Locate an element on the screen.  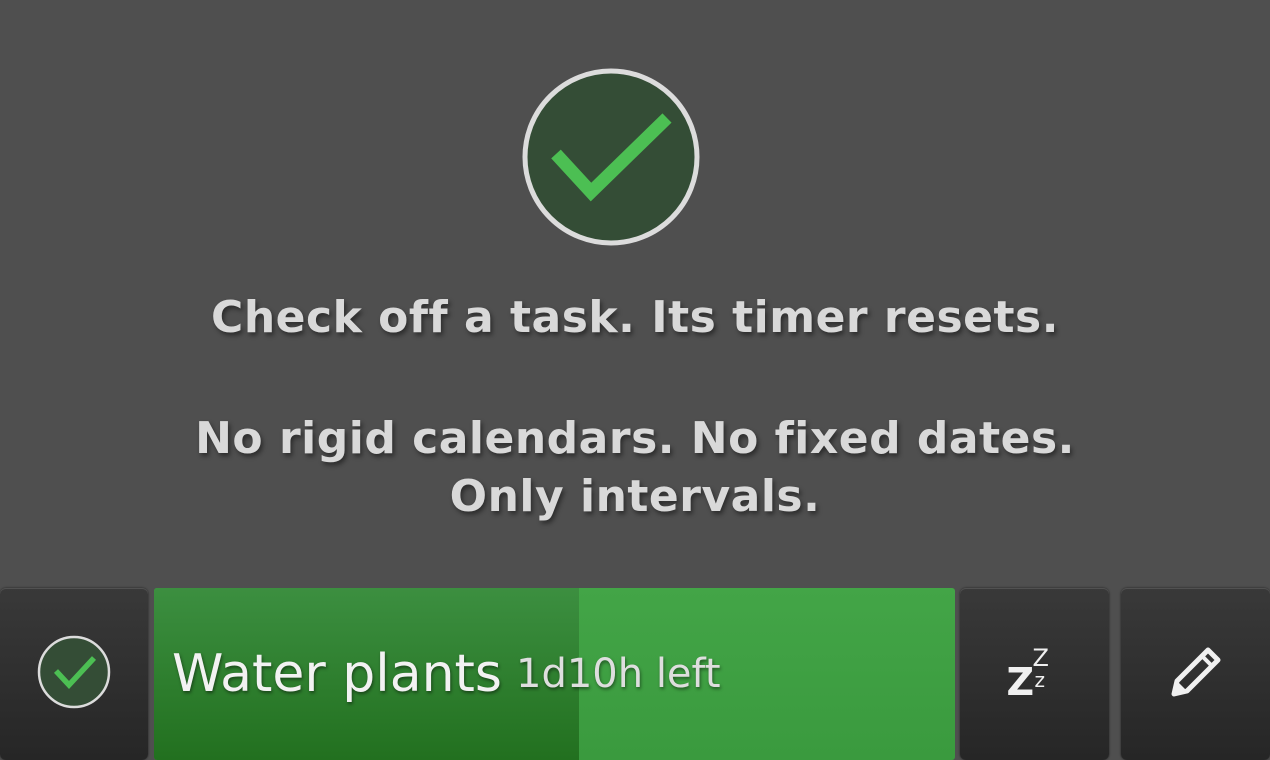
task-label: Water plants 1d10h left is located at coordinates (446, 674).